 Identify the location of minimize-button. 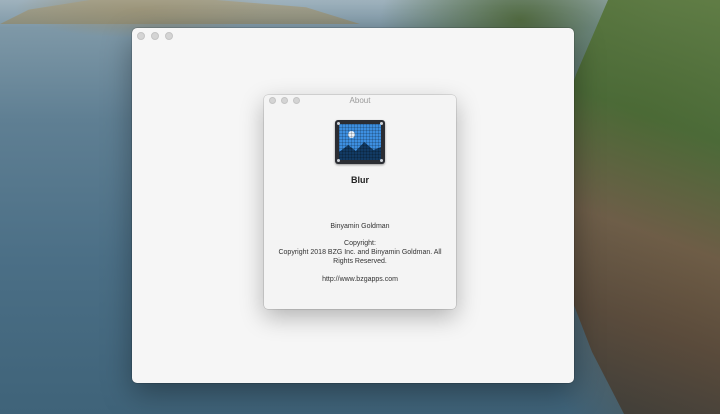
(155, 36).